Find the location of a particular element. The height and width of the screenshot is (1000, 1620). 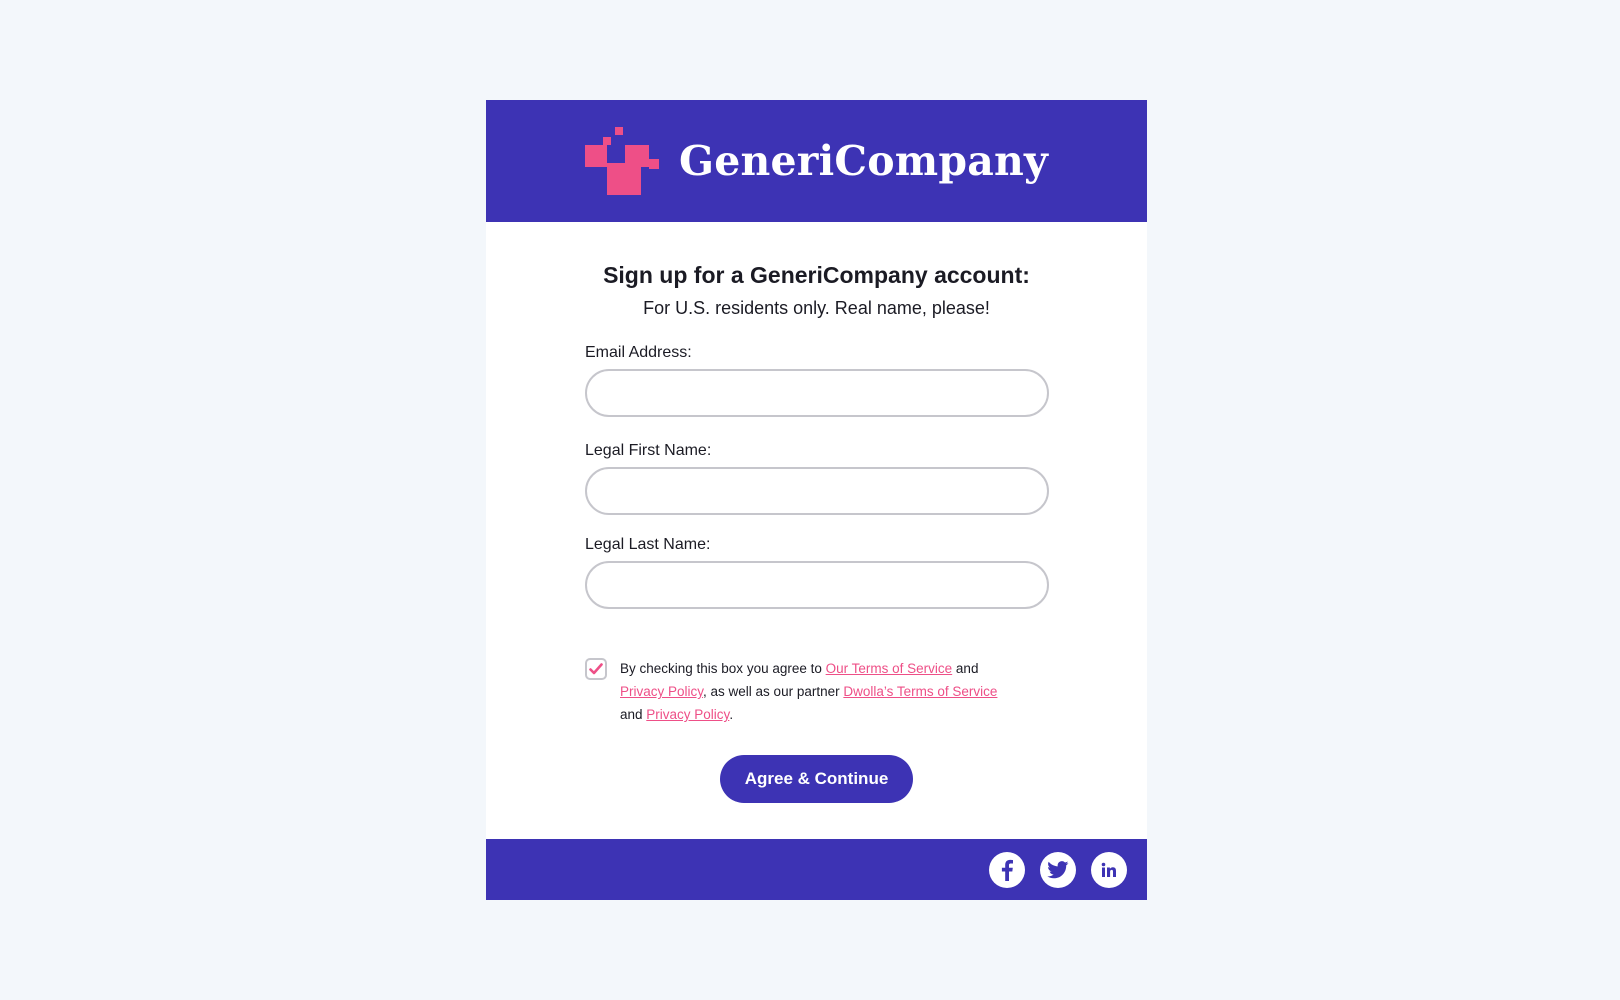

header-banner: GeneriCompany is located at coordinates (816, 161).